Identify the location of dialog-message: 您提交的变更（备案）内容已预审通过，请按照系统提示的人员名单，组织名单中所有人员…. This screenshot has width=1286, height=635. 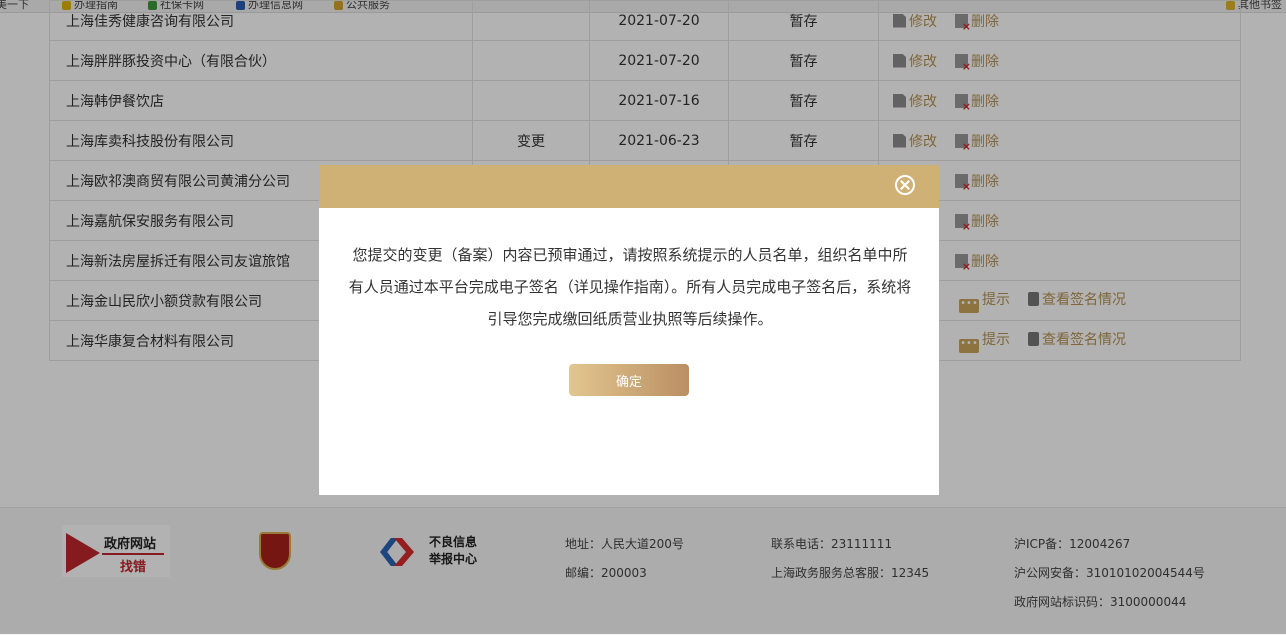
(630, 287).